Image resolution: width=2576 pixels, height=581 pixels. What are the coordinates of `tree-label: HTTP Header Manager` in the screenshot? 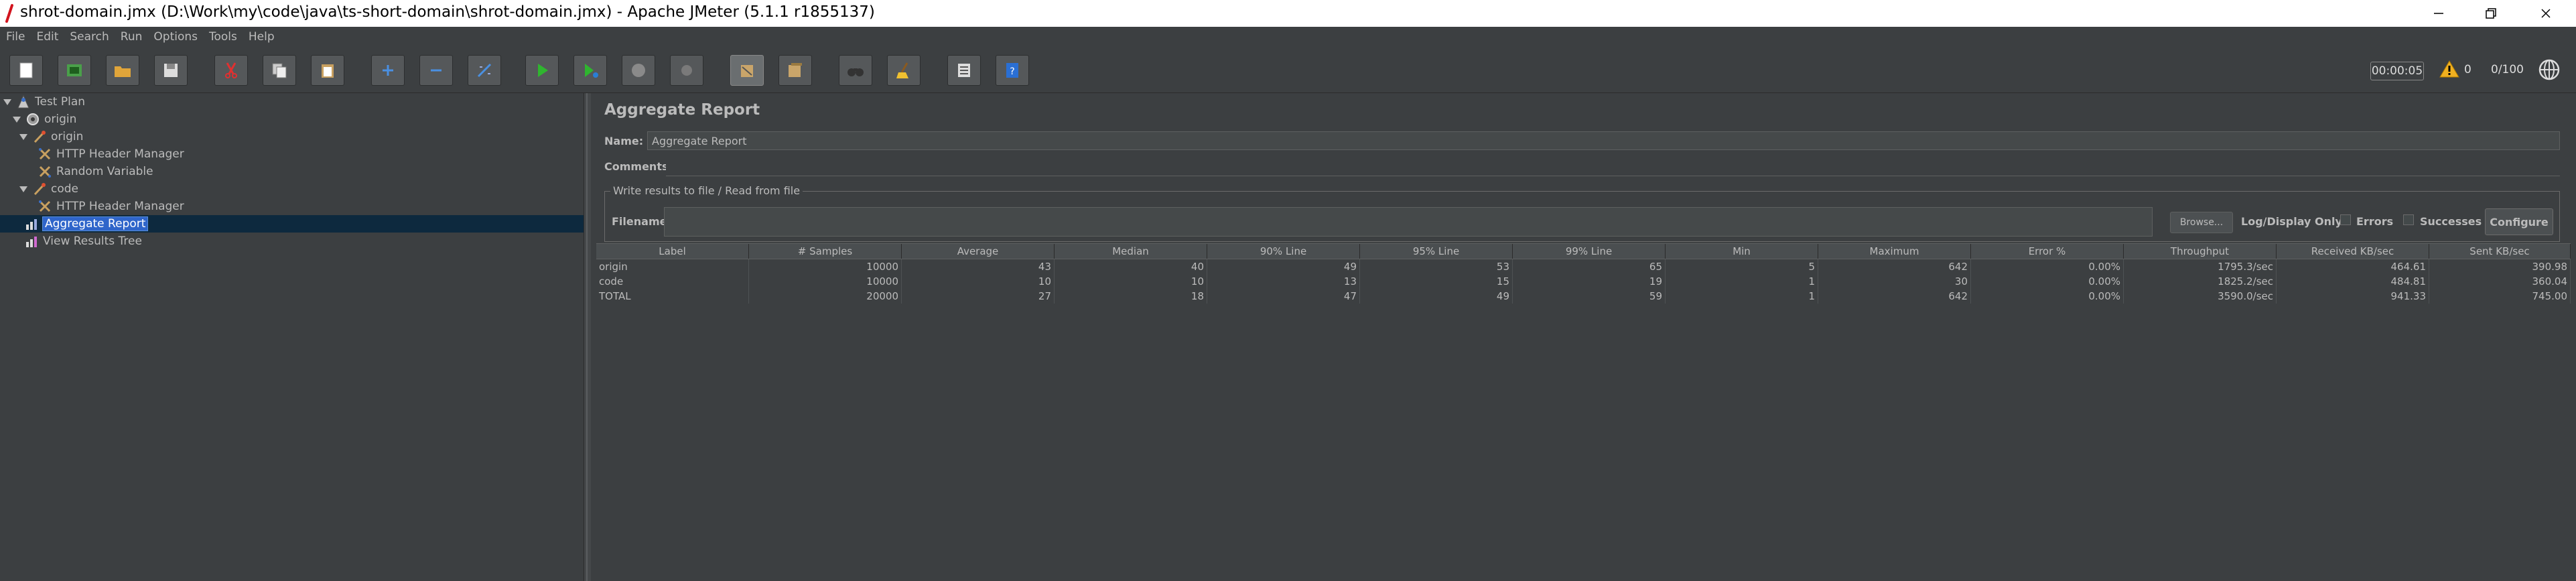 It's located at (120, 154).